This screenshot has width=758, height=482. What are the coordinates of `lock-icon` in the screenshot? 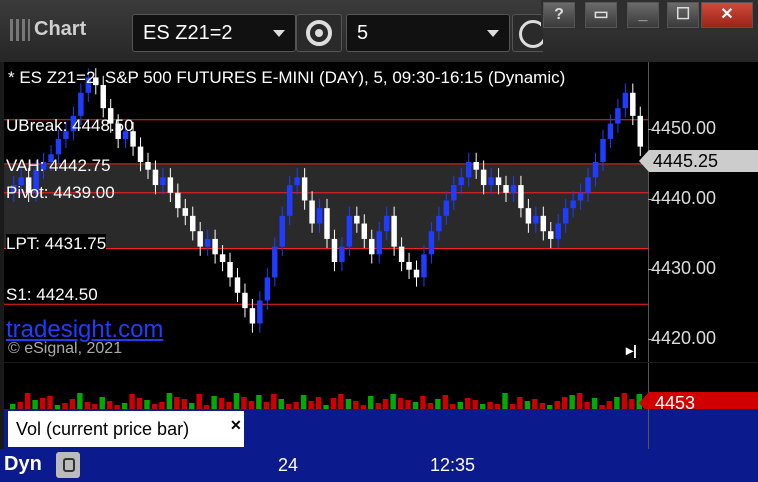 It's located at (68, 465).